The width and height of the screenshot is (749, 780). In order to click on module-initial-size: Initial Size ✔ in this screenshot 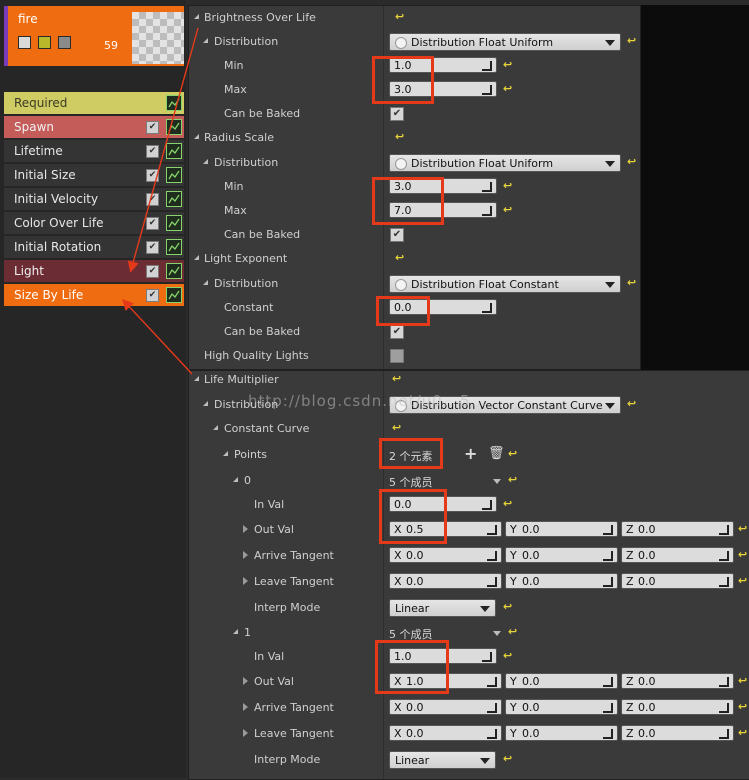, I will do `click(94, 175)`.